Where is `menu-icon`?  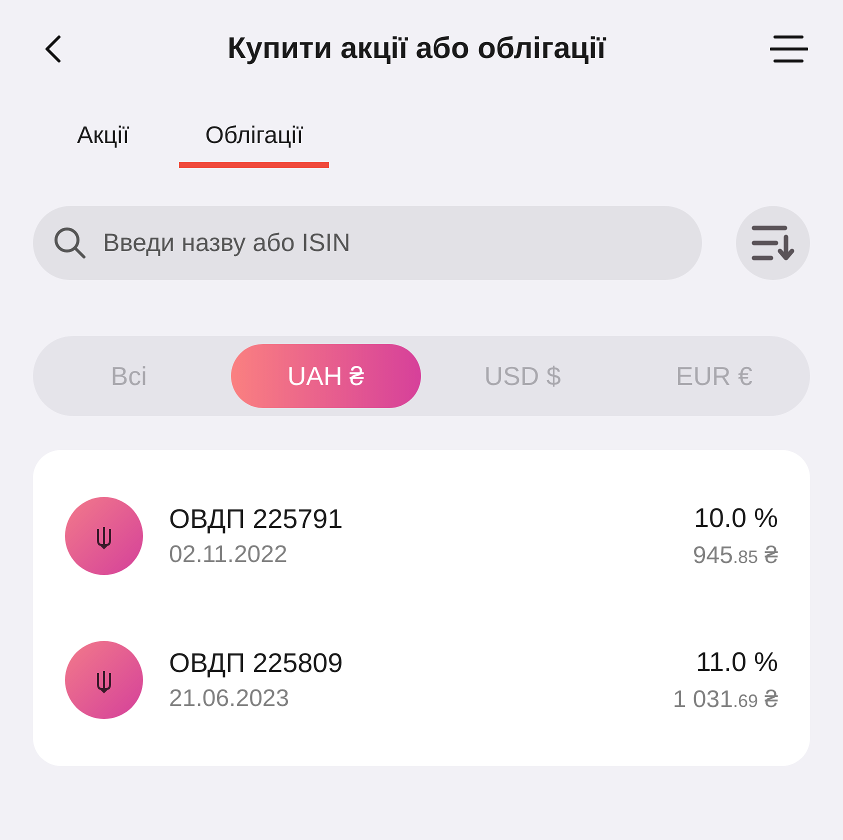
menu-icon is located at coordinates (789, 49).